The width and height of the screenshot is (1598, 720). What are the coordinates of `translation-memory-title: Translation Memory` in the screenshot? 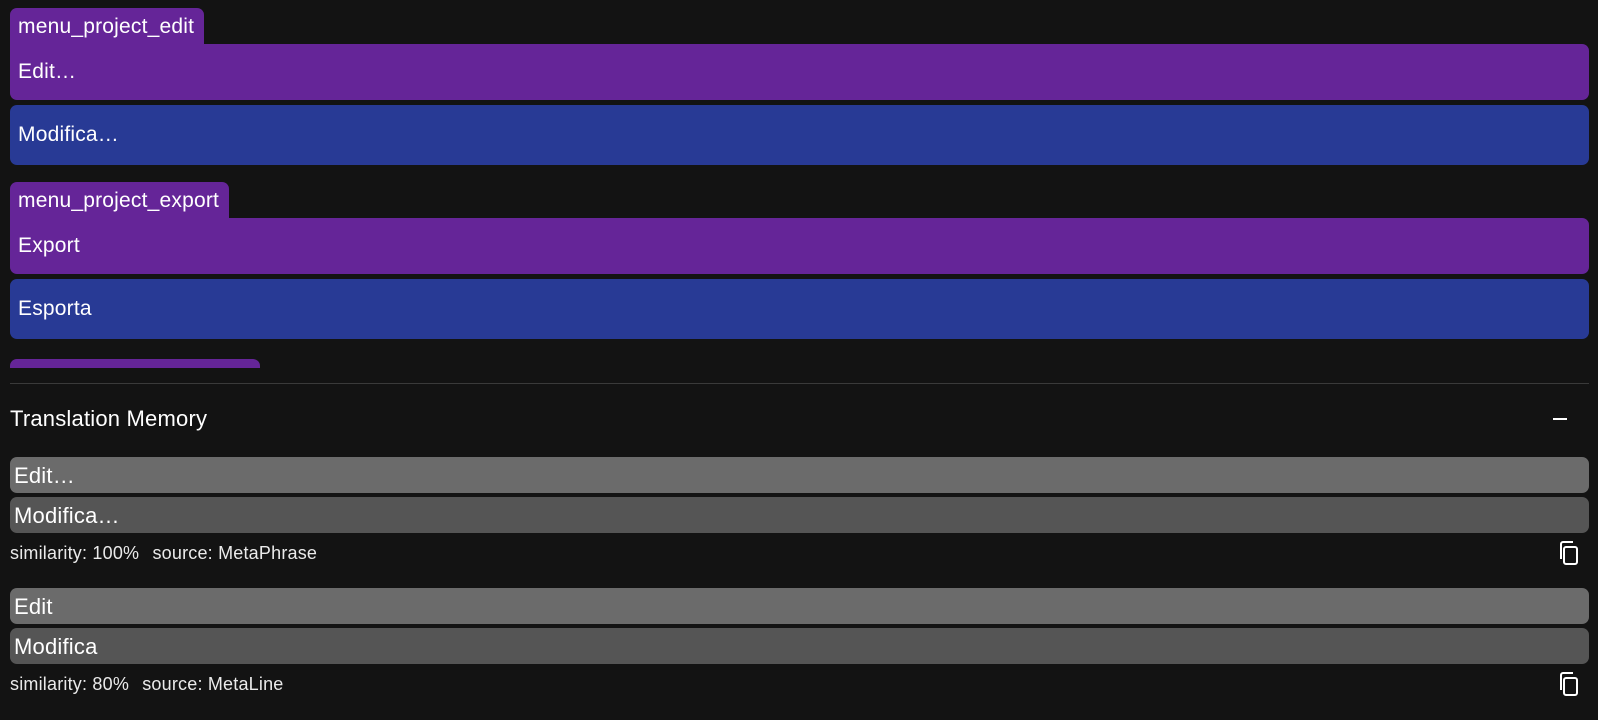 It's located at (109, 418).